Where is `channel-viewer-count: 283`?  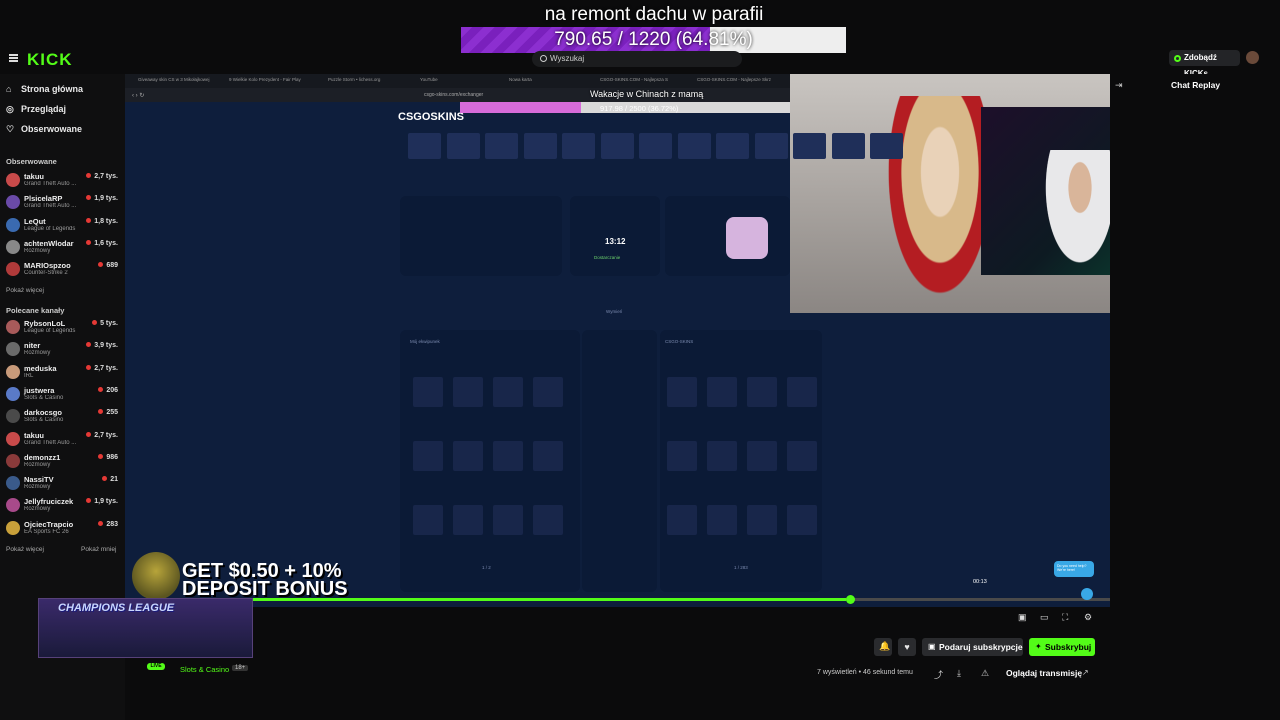 channel-viewer-count: 283 is located at coordinates (112, 524).